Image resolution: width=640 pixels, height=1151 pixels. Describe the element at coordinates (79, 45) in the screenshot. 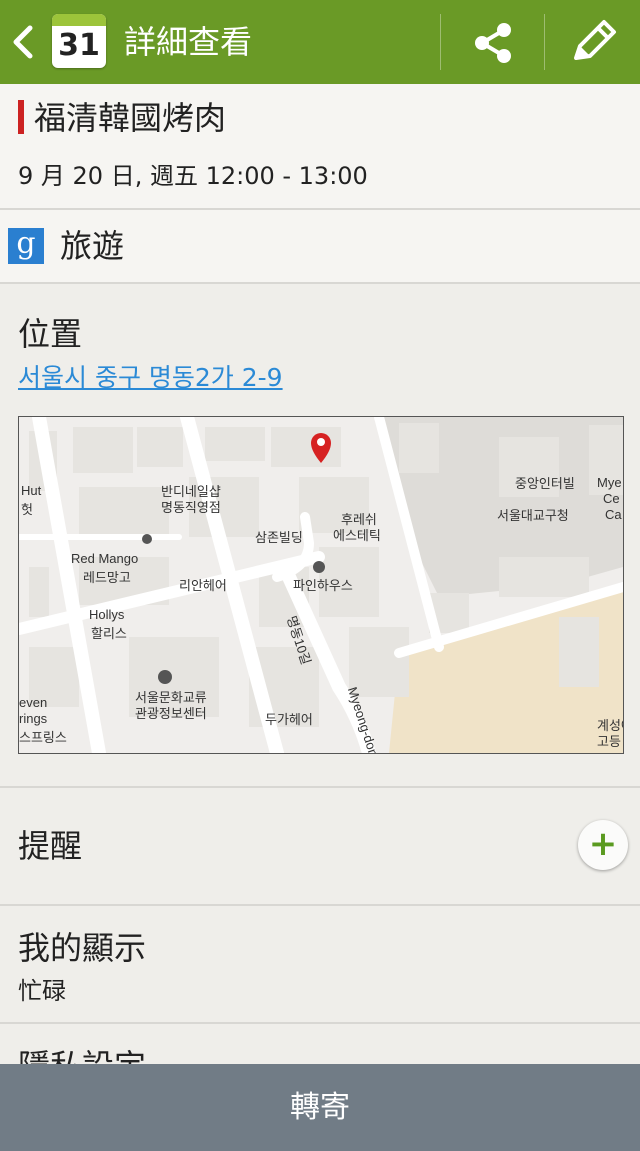

I see `calendar-icon-day: 31` at that location.